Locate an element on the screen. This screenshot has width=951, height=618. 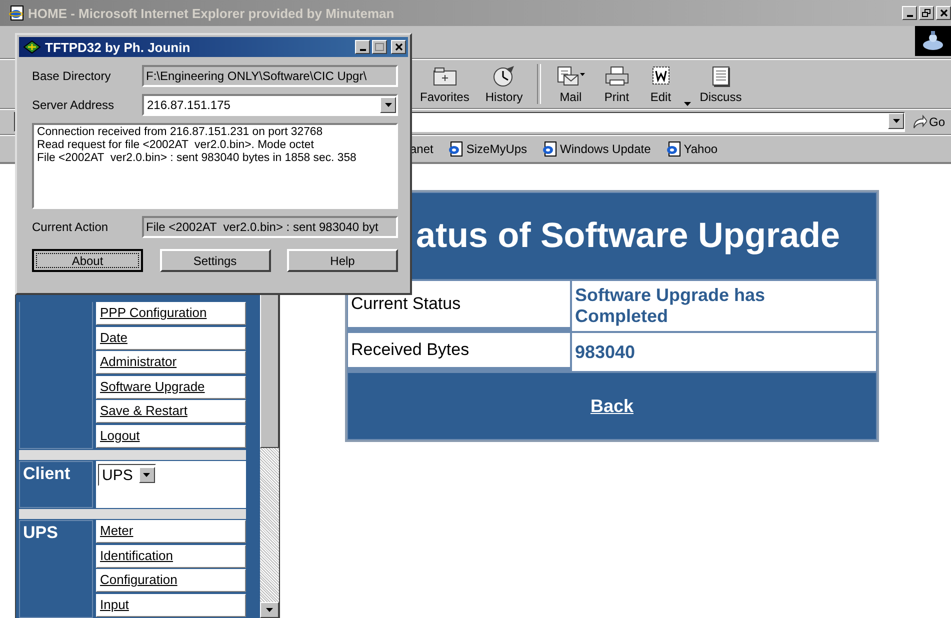
field-label: Base Directory is located at coordinates (72, 76).